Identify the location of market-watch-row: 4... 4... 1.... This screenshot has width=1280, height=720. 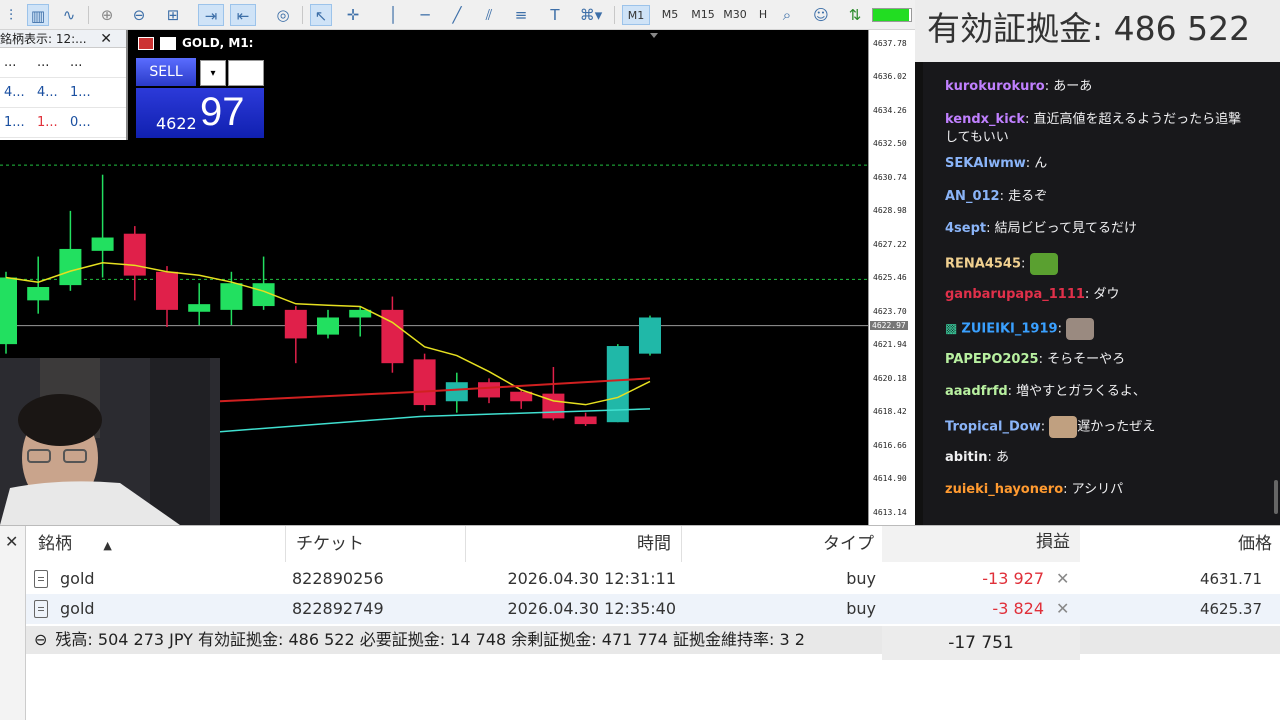
(63, 93).